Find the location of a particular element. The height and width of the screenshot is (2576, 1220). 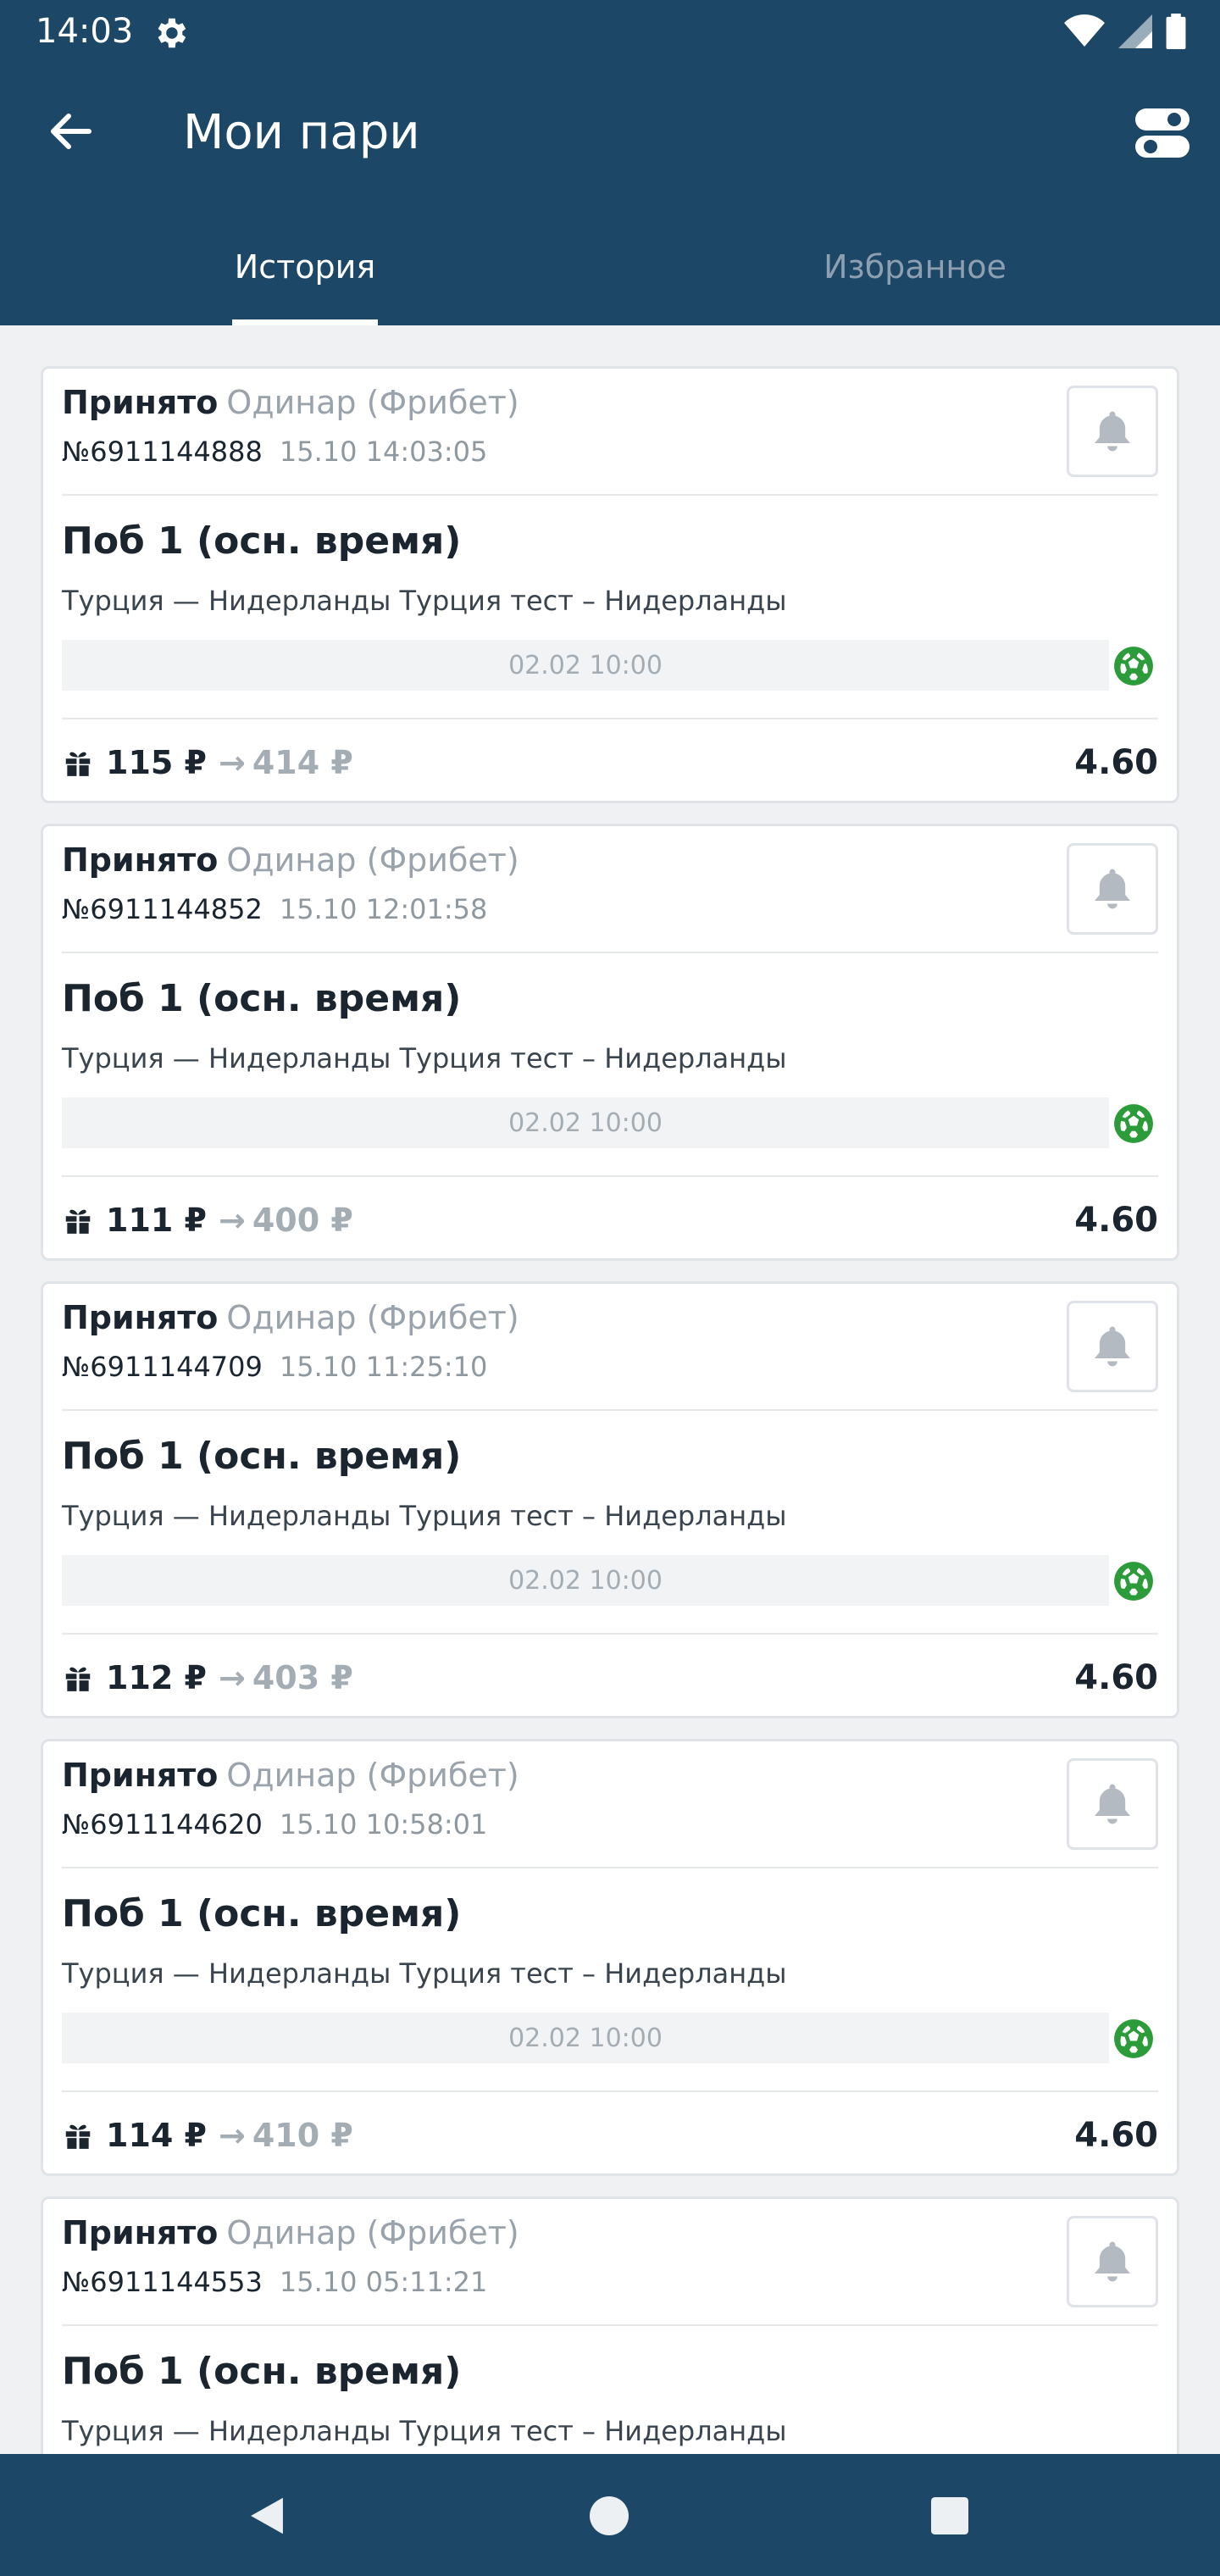

home-circle-icon is located at coordinates (609, 2515).